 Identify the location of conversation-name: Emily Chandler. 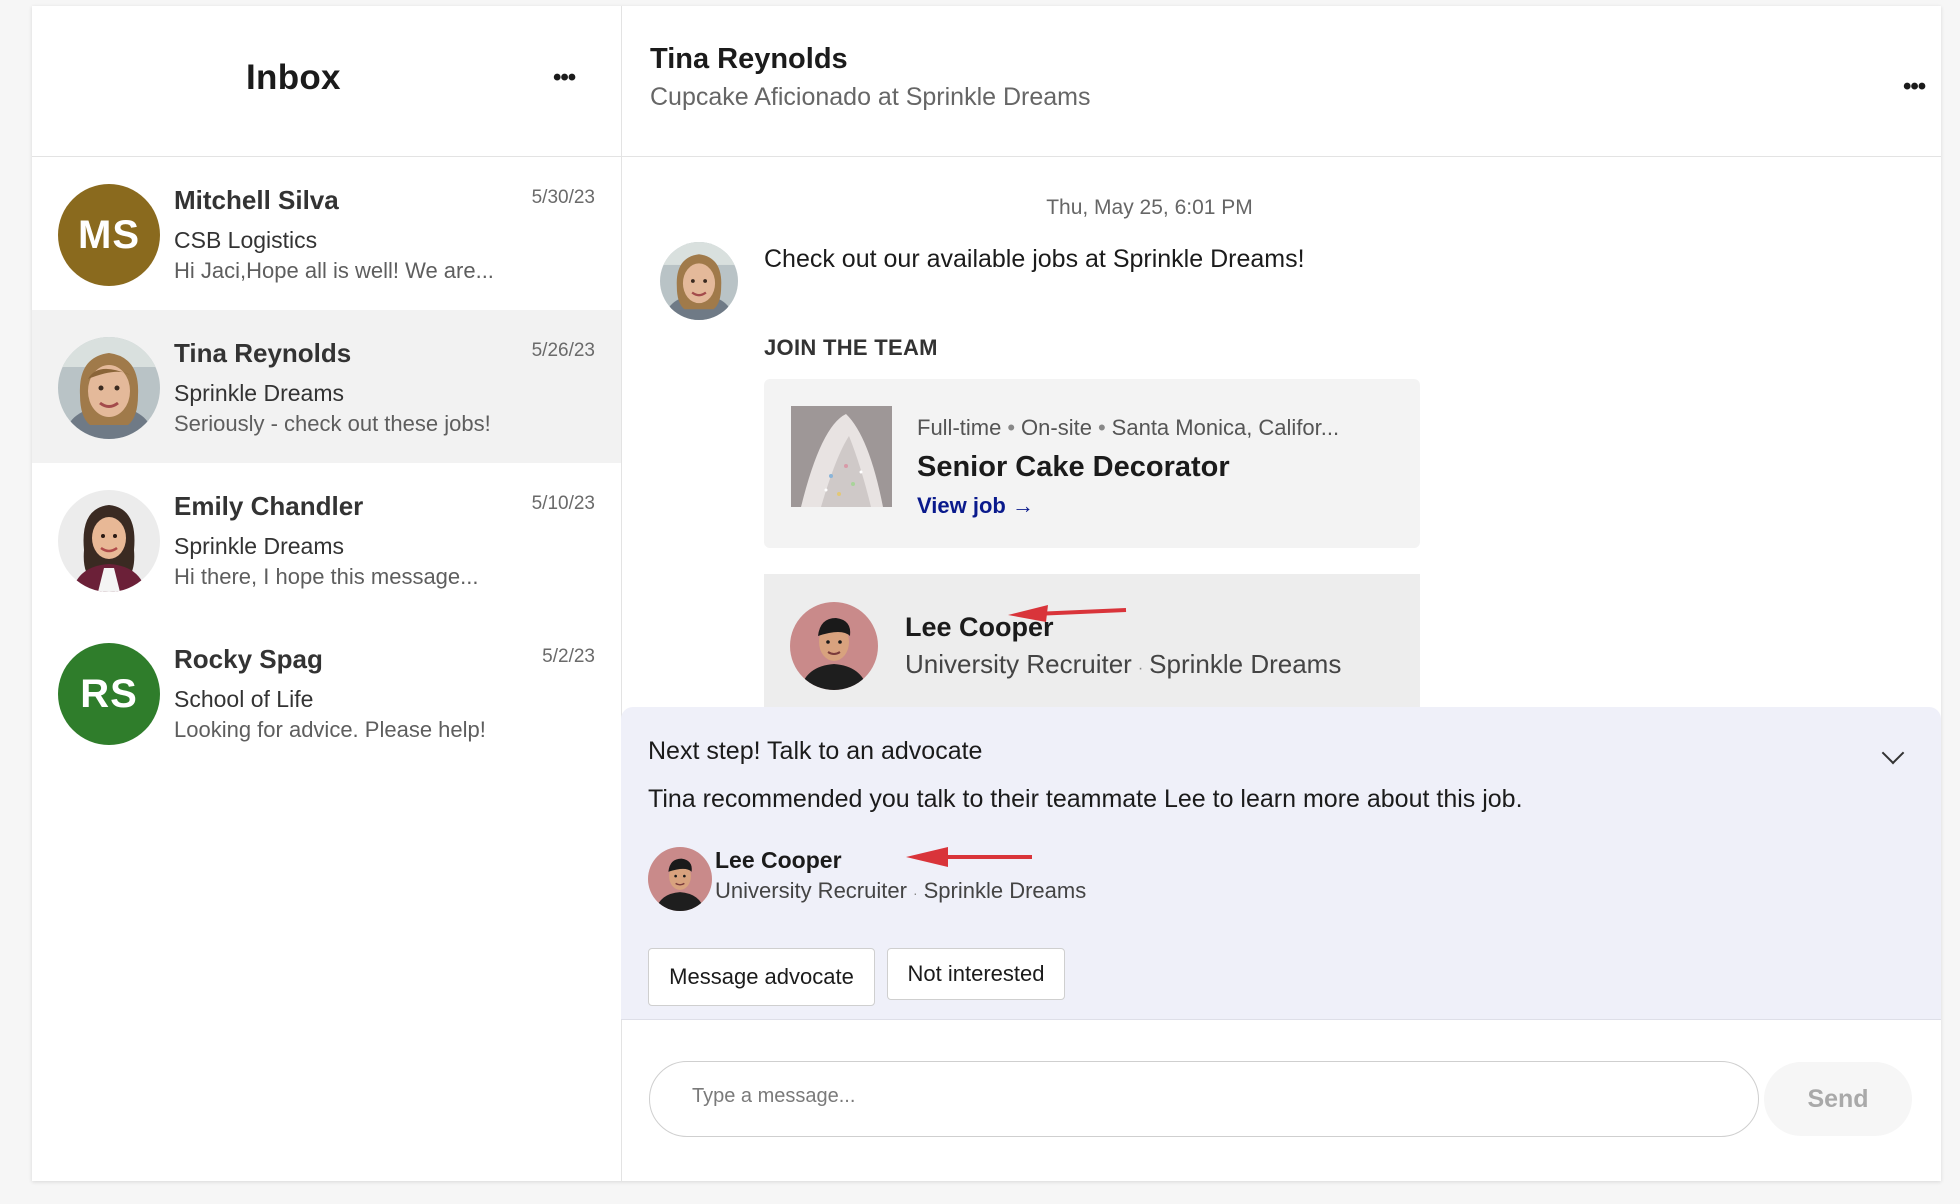
(269, 506).